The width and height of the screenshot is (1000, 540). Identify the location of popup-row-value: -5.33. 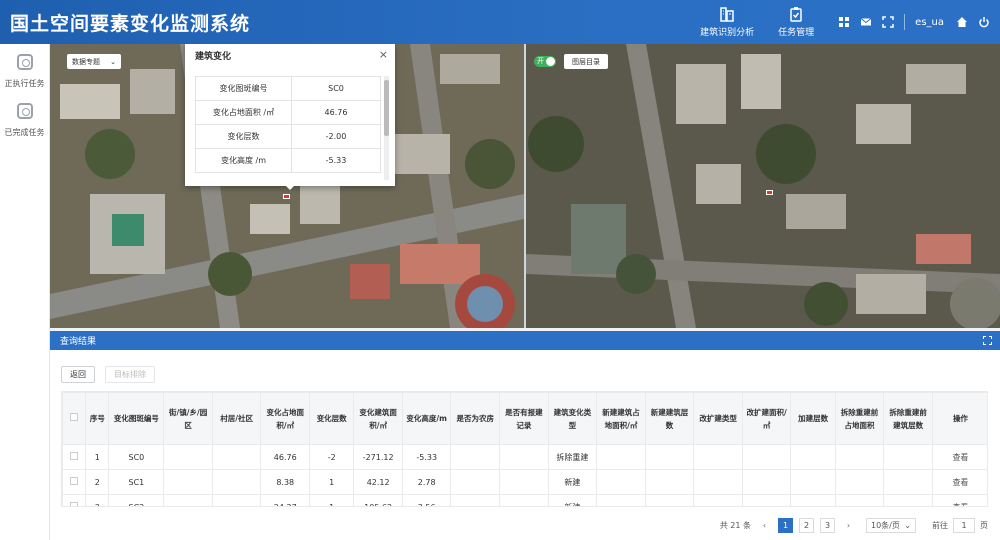
(336, 160).